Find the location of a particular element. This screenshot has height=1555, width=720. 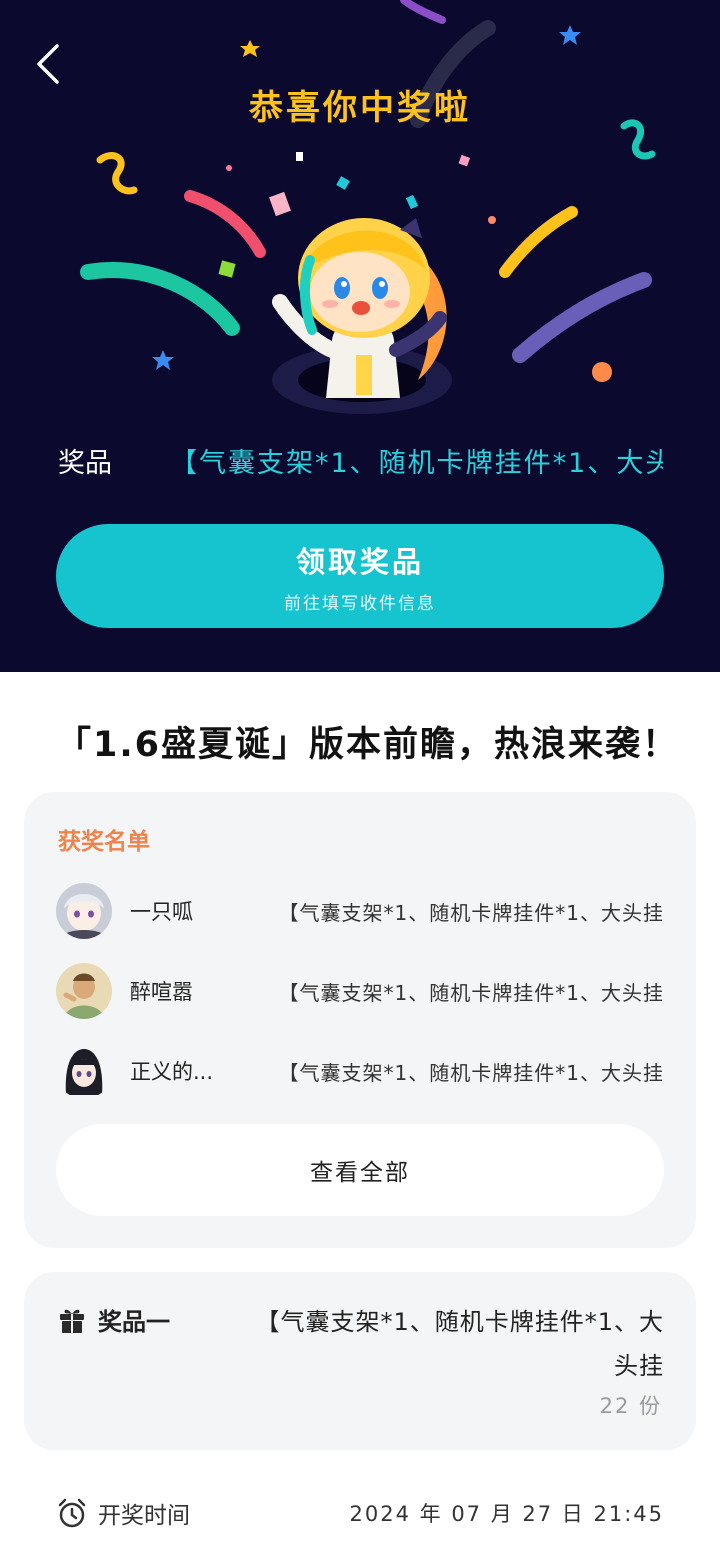

view-all-button: 查看全部 is located at coordinates (360, 1170).